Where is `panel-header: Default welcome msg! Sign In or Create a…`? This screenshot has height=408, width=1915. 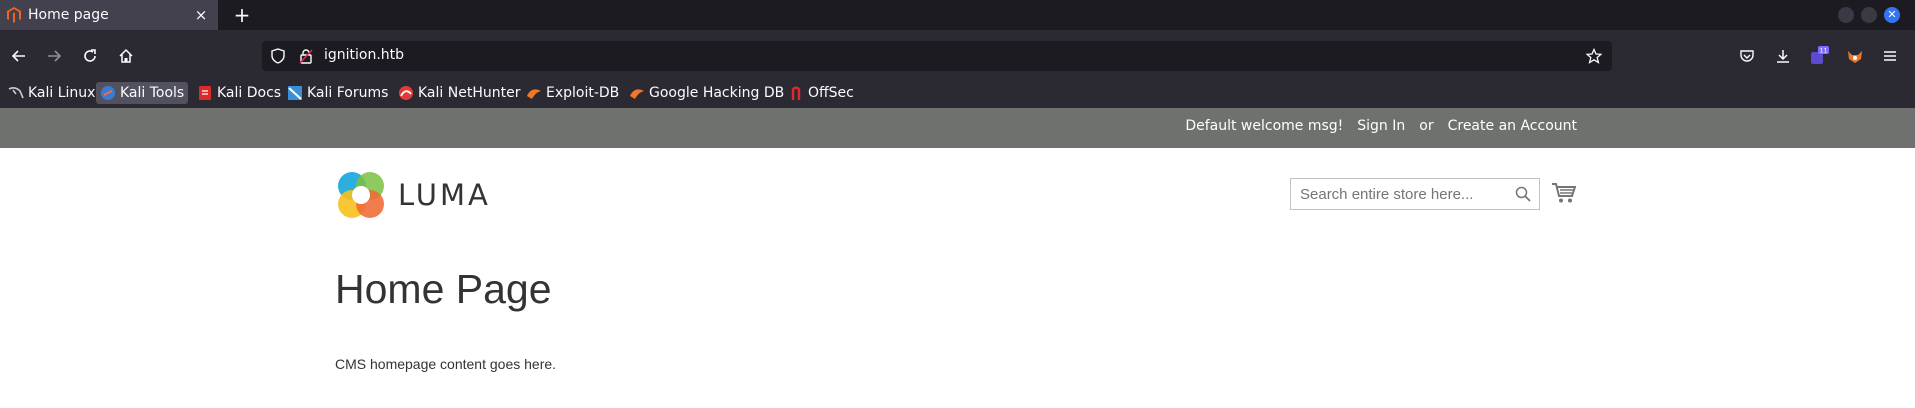 panel-header: Default welcome msg! Sign In or Create a… is located at coordinates (957, 128).